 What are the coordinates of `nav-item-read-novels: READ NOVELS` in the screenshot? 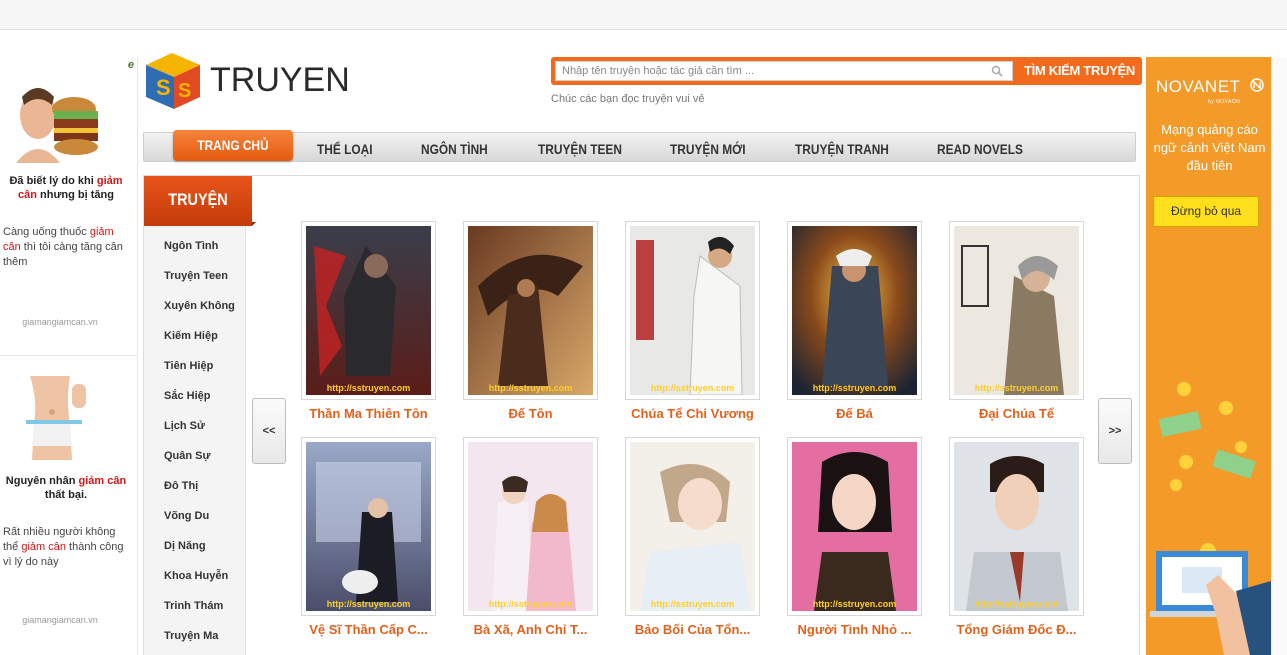 It's located at (980, 148).